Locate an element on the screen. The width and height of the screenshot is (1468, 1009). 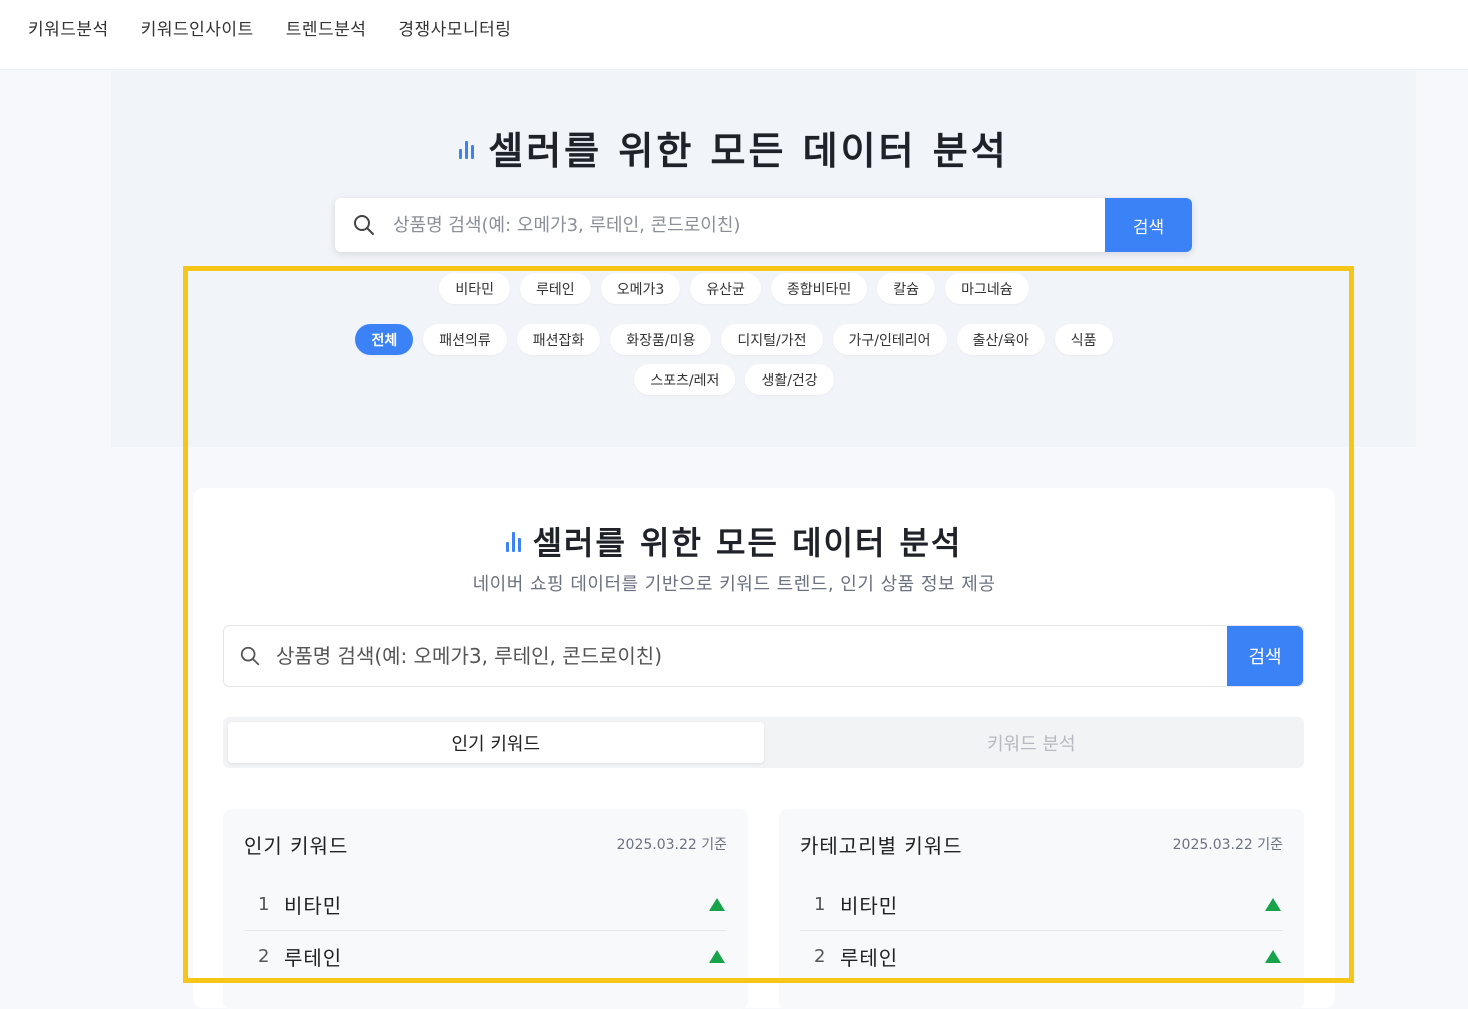
keyword-chip: 칼슘 is located at coordinates (906, 288).